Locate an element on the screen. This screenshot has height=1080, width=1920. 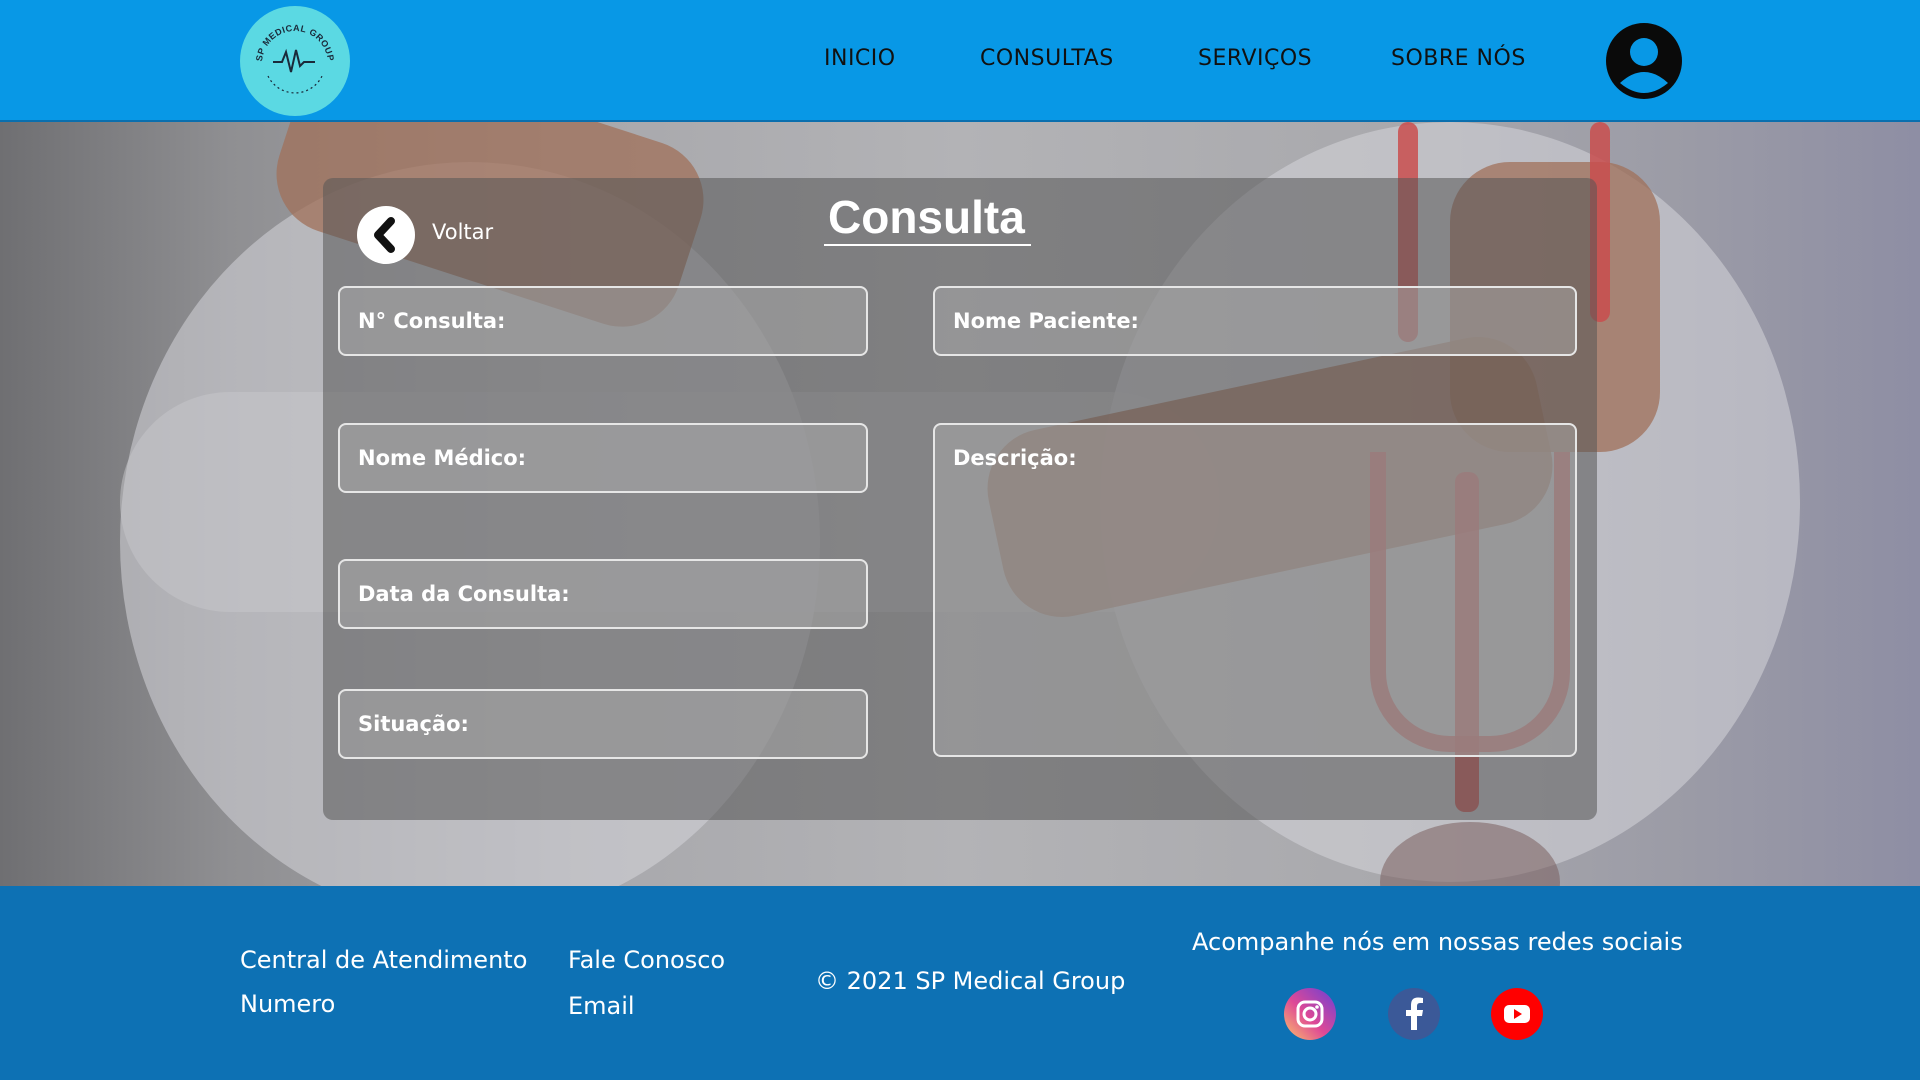
numero-consulta-field: N° Consulta: is located at coordinates (603, 321).